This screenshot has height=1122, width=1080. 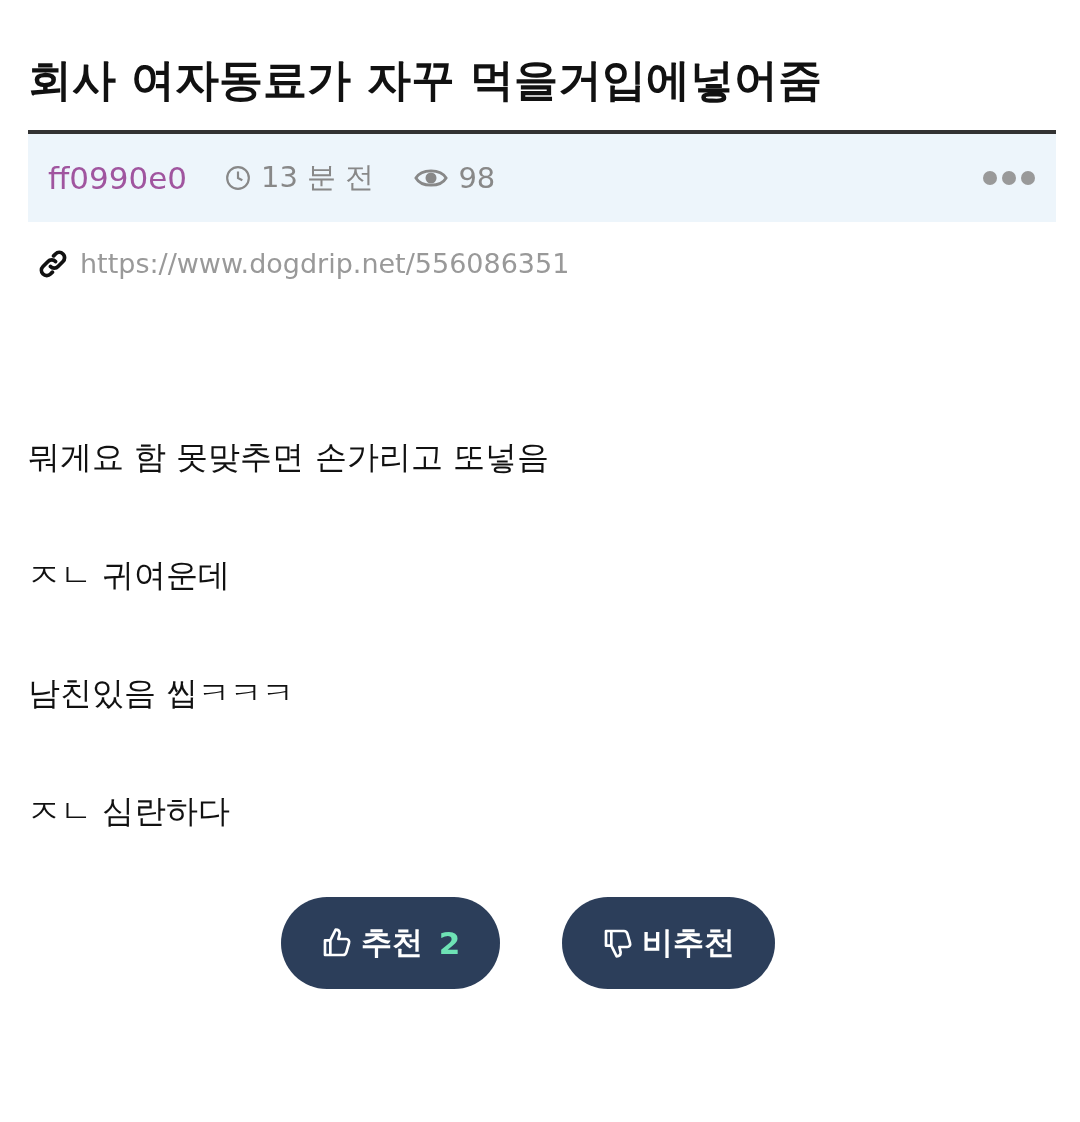 I want to click on upvote-button: 추천 2, so click(x=390, y=943).